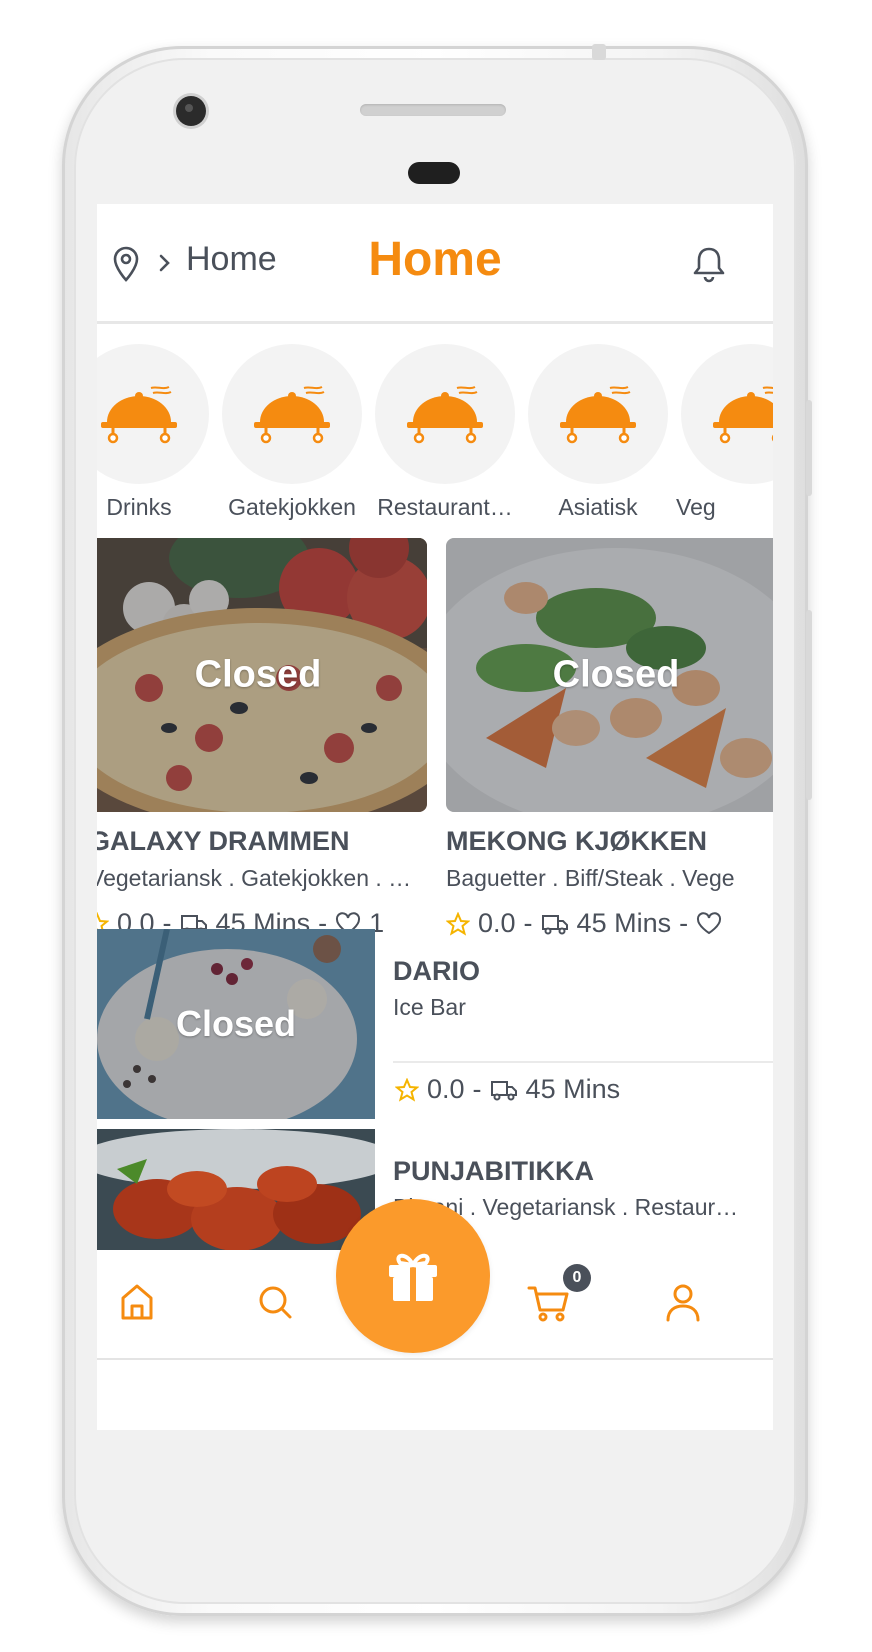 The image size is (872, 1652). I want to click on category-item-drinks: Drinks, so click(153, 432).